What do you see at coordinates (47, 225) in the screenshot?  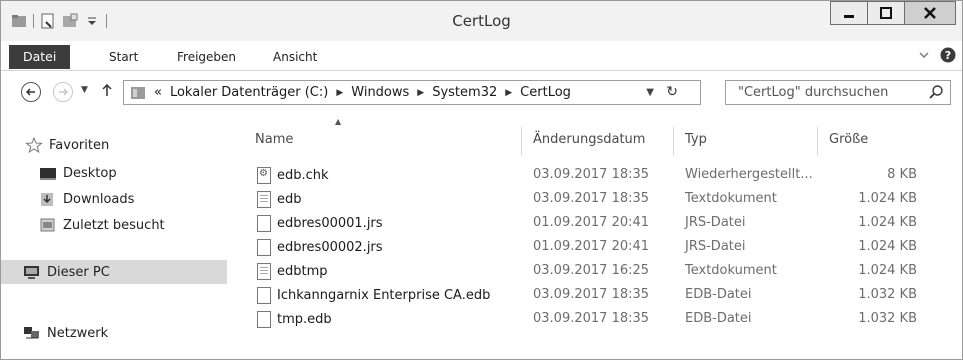 I see `recent-places-icon` at bounding box center [47, 225].